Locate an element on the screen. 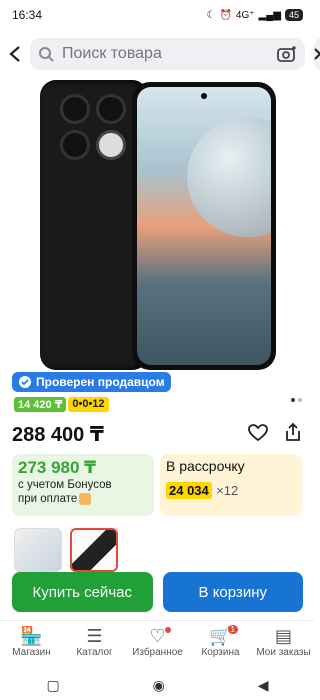 This screenshot has width=320, height=700. wallpaper-planet is located at coordinates (229, 177).